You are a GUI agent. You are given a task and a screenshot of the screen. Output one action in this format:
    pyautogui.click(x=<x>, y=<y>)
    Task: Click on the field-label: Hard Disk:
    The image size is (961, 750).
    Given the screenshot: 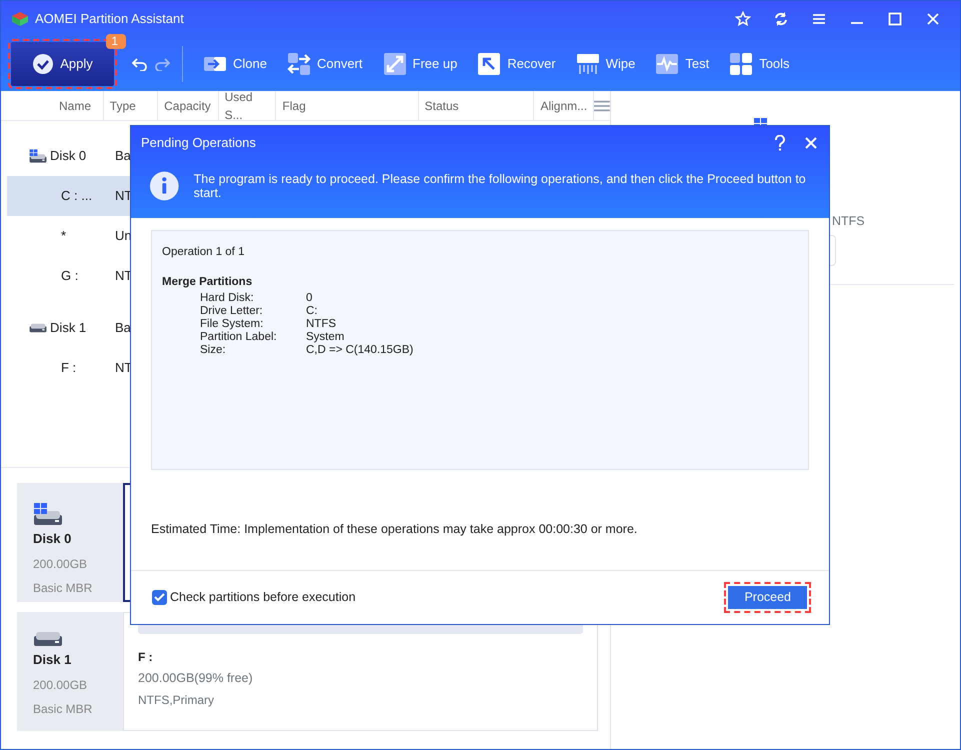 What is the action you would take?
    pyautogui.click(x=227, y=298)
    